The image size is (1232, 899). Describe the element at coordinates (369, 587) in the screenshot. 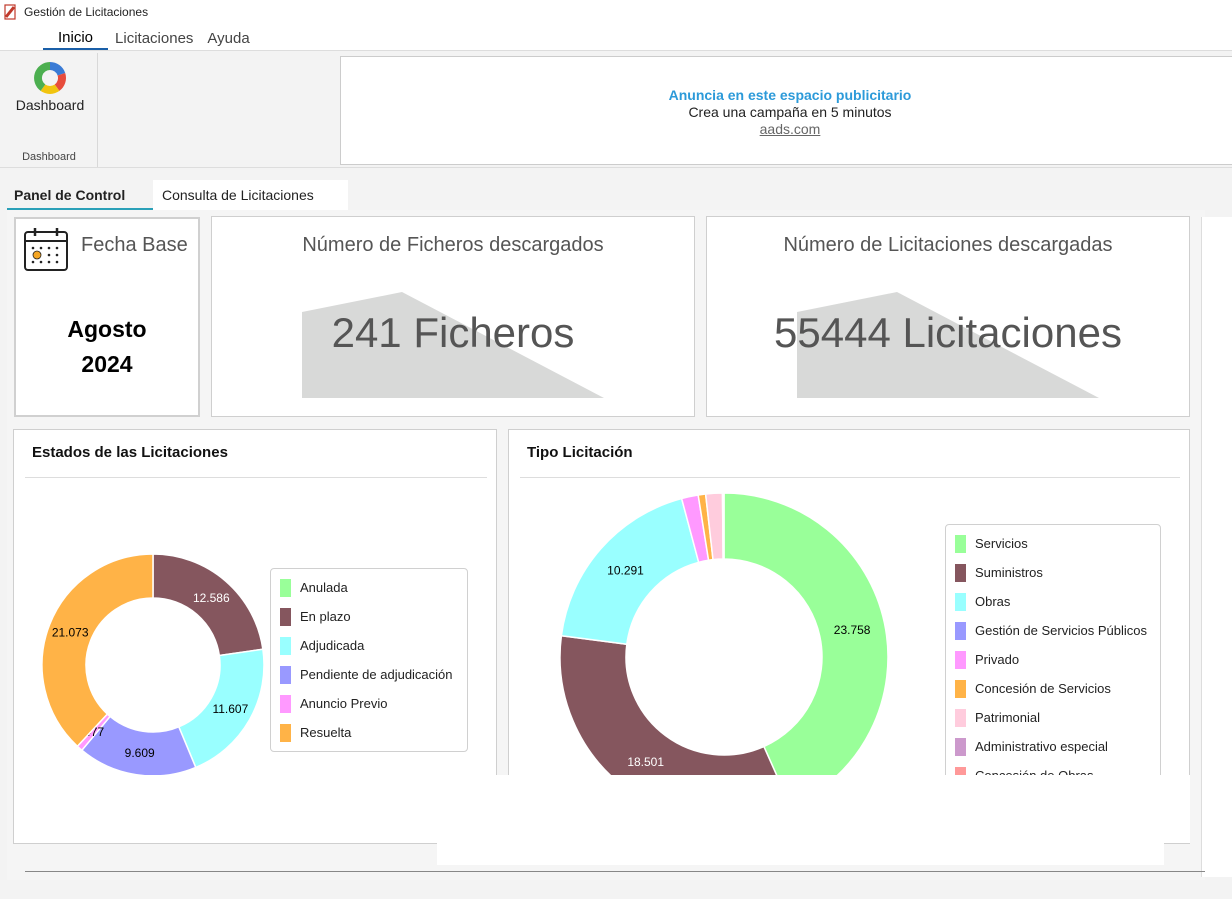

I see `legend-item-1: Anulada` at that location.